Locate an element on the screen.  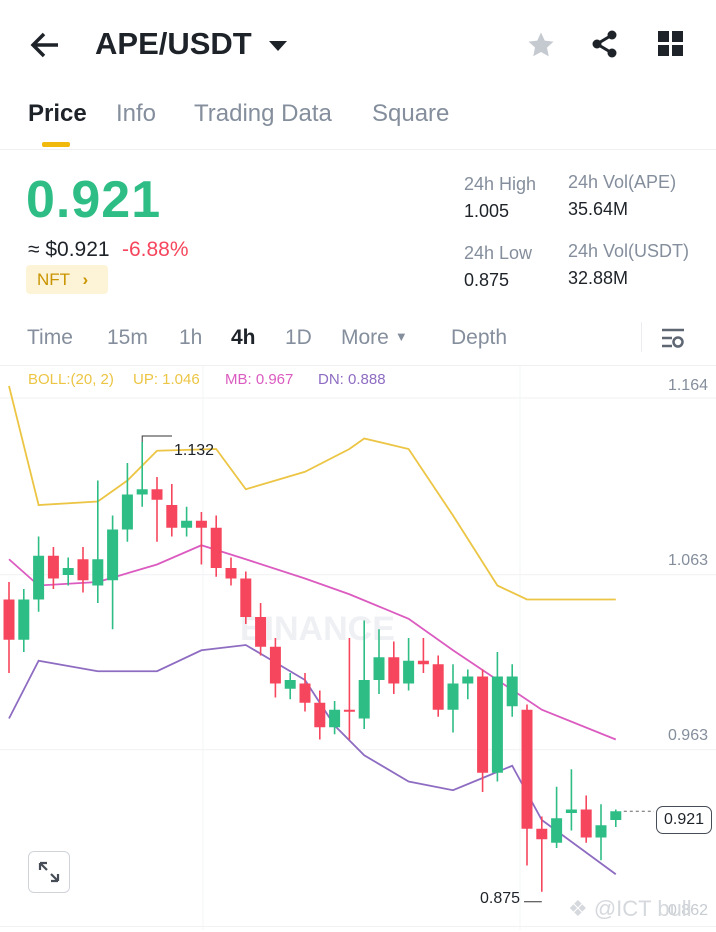
axis-label: 1.164 is located at coordinates (687, 385).